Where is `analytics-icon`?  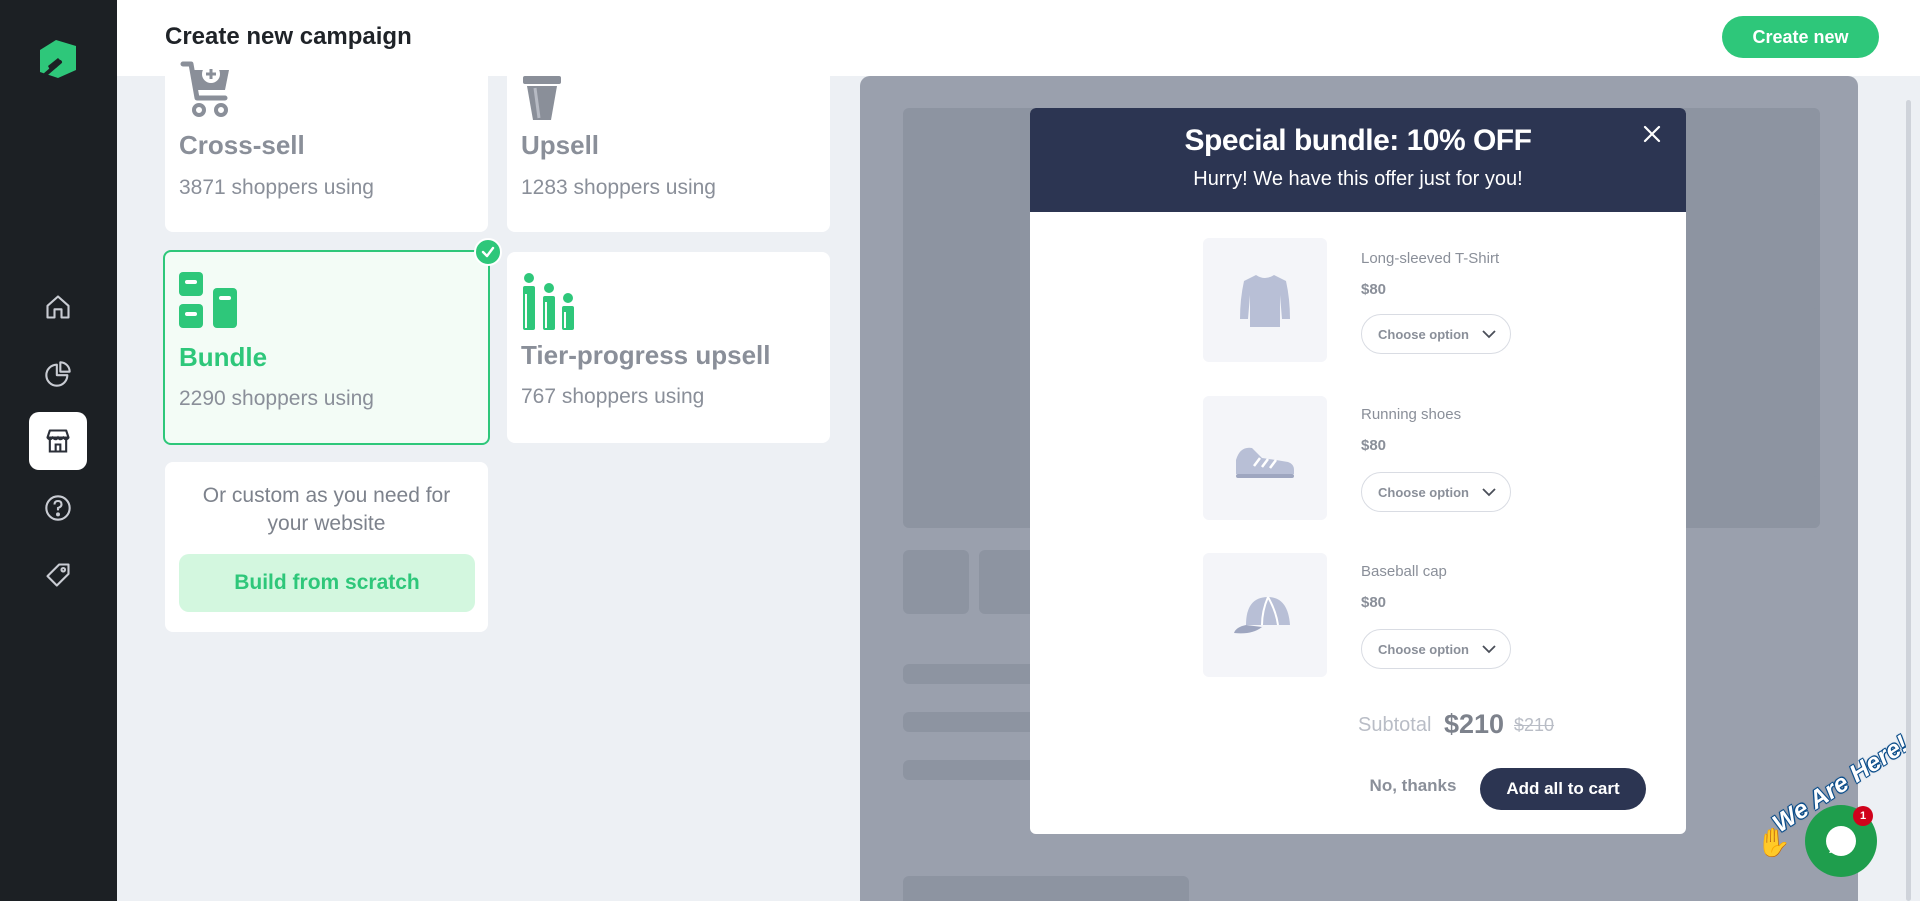 analytics-icon is located at coordinates (58, 374).